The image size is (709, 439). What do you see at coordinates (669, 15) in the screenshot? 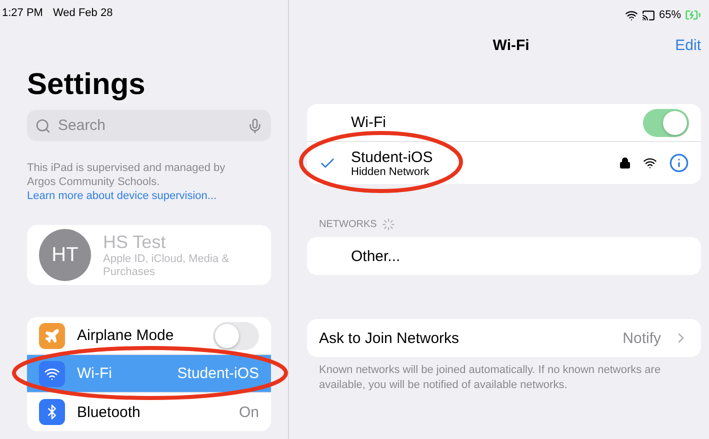
I see `battery-percent: 65%` at bounding box center [669, 15].